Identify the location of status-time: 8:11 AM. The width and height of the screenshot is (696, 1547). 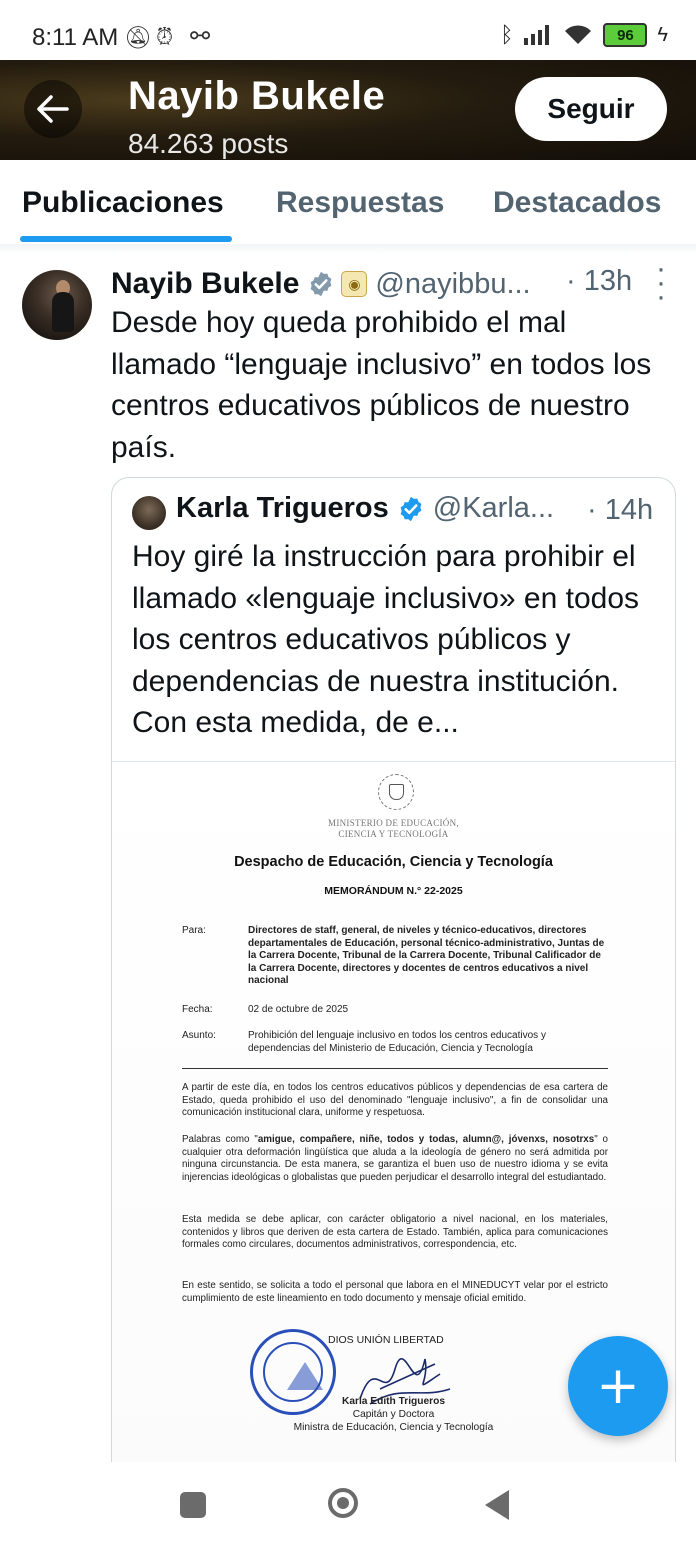
(75, 37).